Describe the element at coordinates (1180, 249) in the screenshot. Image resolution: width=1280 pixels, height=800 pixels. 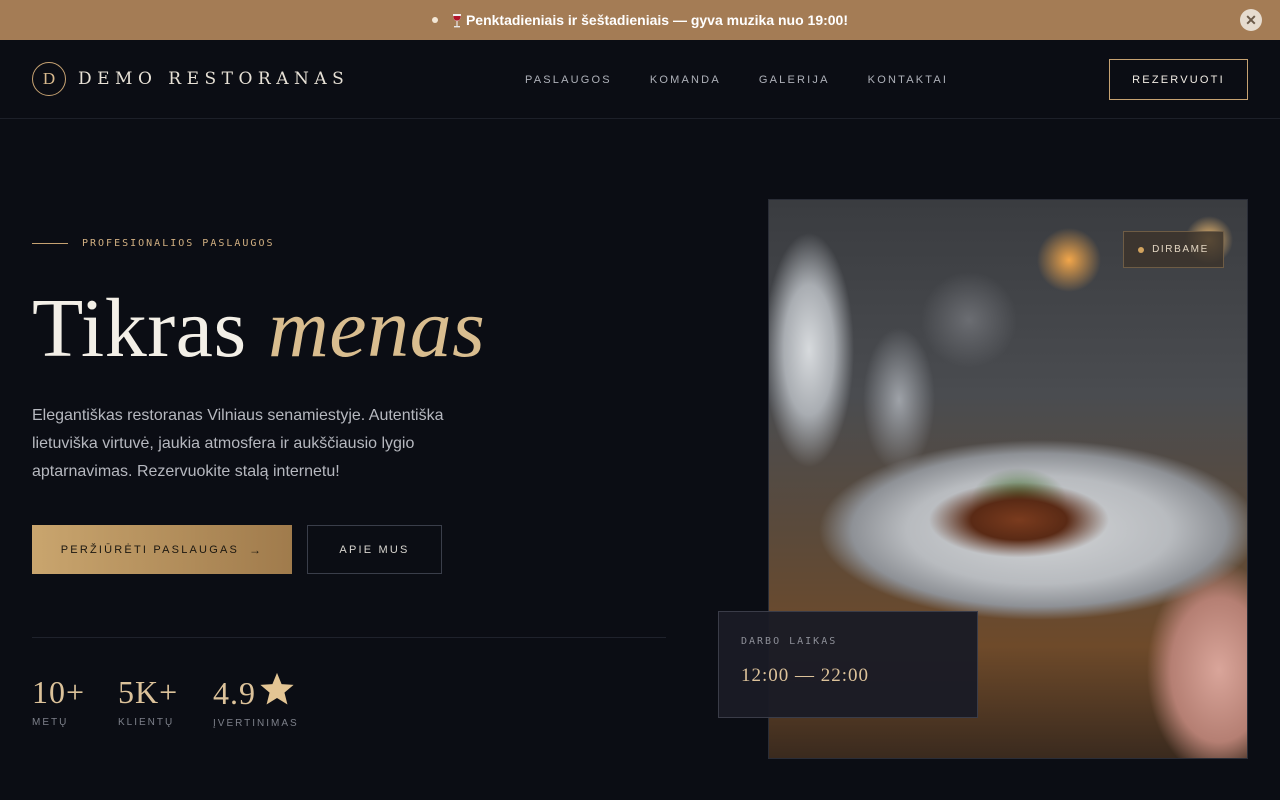
I see `badge-text: DIRBAME` at that location.